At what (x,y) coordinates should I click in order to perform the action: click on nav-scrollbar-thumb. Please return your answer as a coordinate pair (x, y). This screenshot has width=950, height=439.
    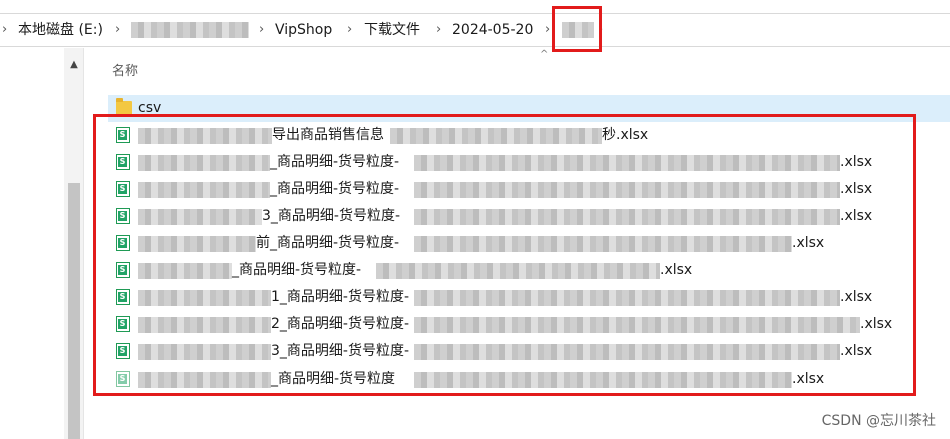
    Looking at the image, I should click on (74, 311).